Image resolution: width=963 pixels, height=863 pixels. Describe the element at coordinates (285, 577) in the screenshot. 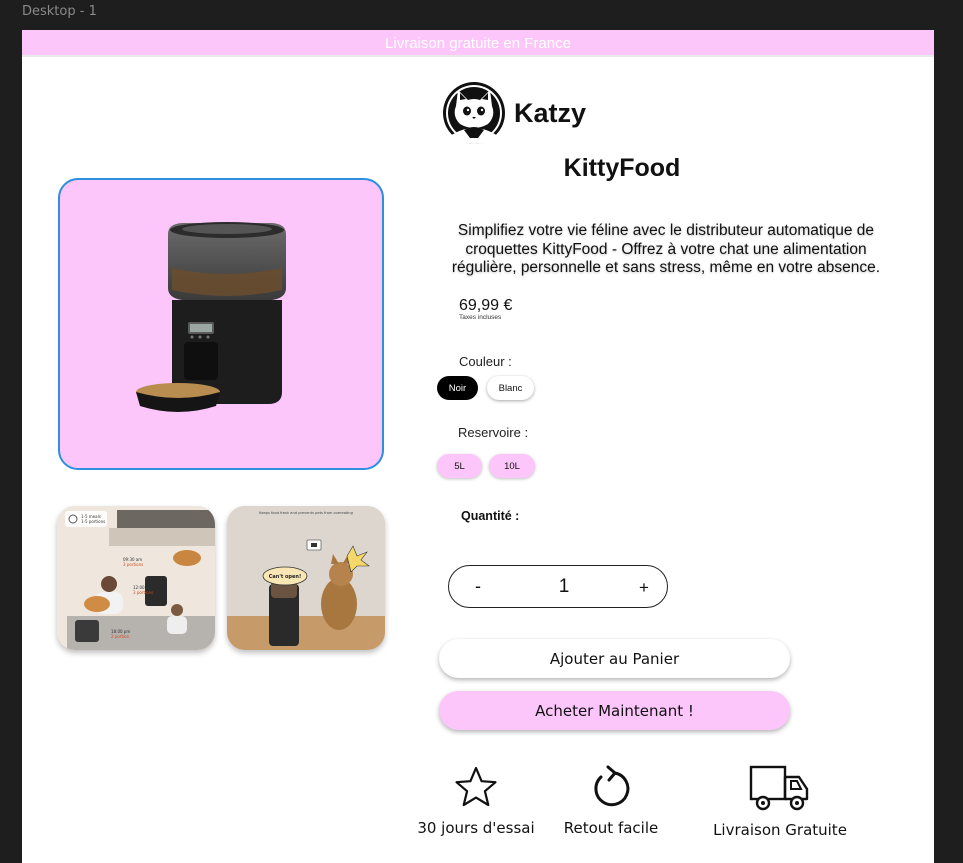

I see `speech-bubble-text: Can't open!` at that location.